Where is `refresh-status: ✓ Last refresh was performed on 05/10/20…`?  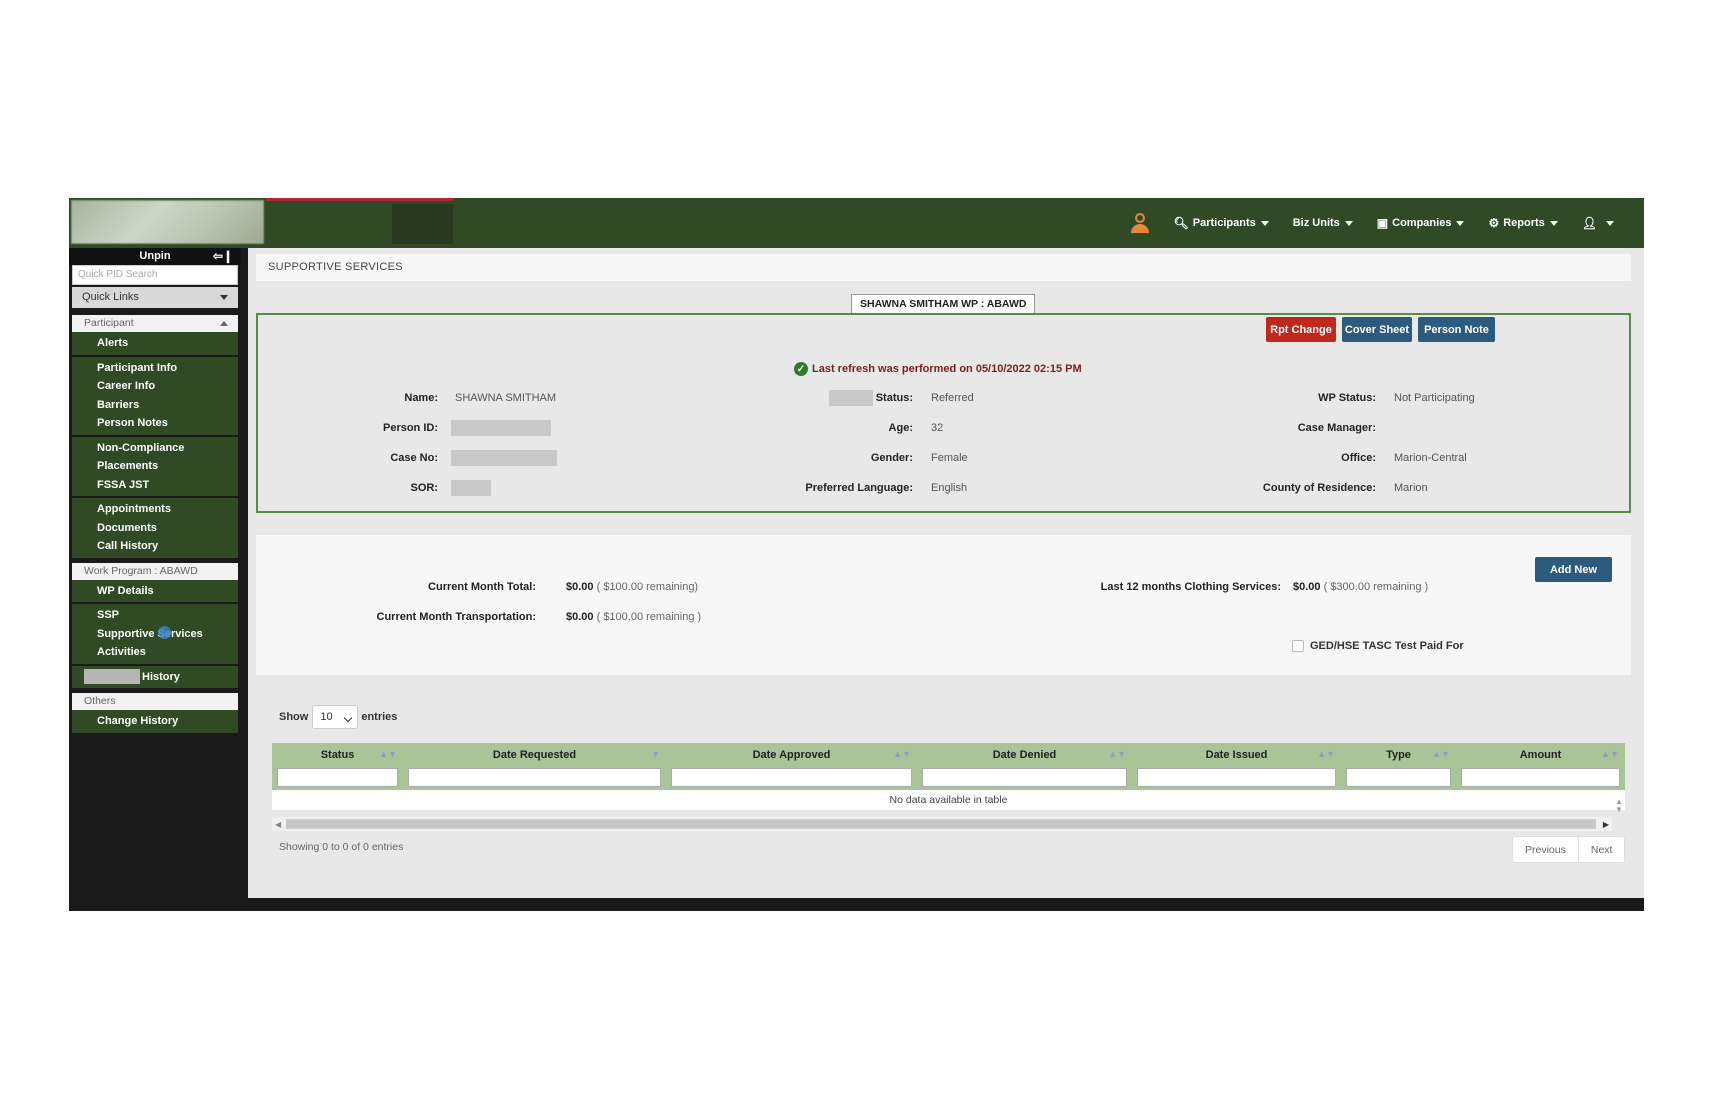 refresh-status: ✓ Last refresh was performed on 05/10/20… is located at coordinates (938, 369).